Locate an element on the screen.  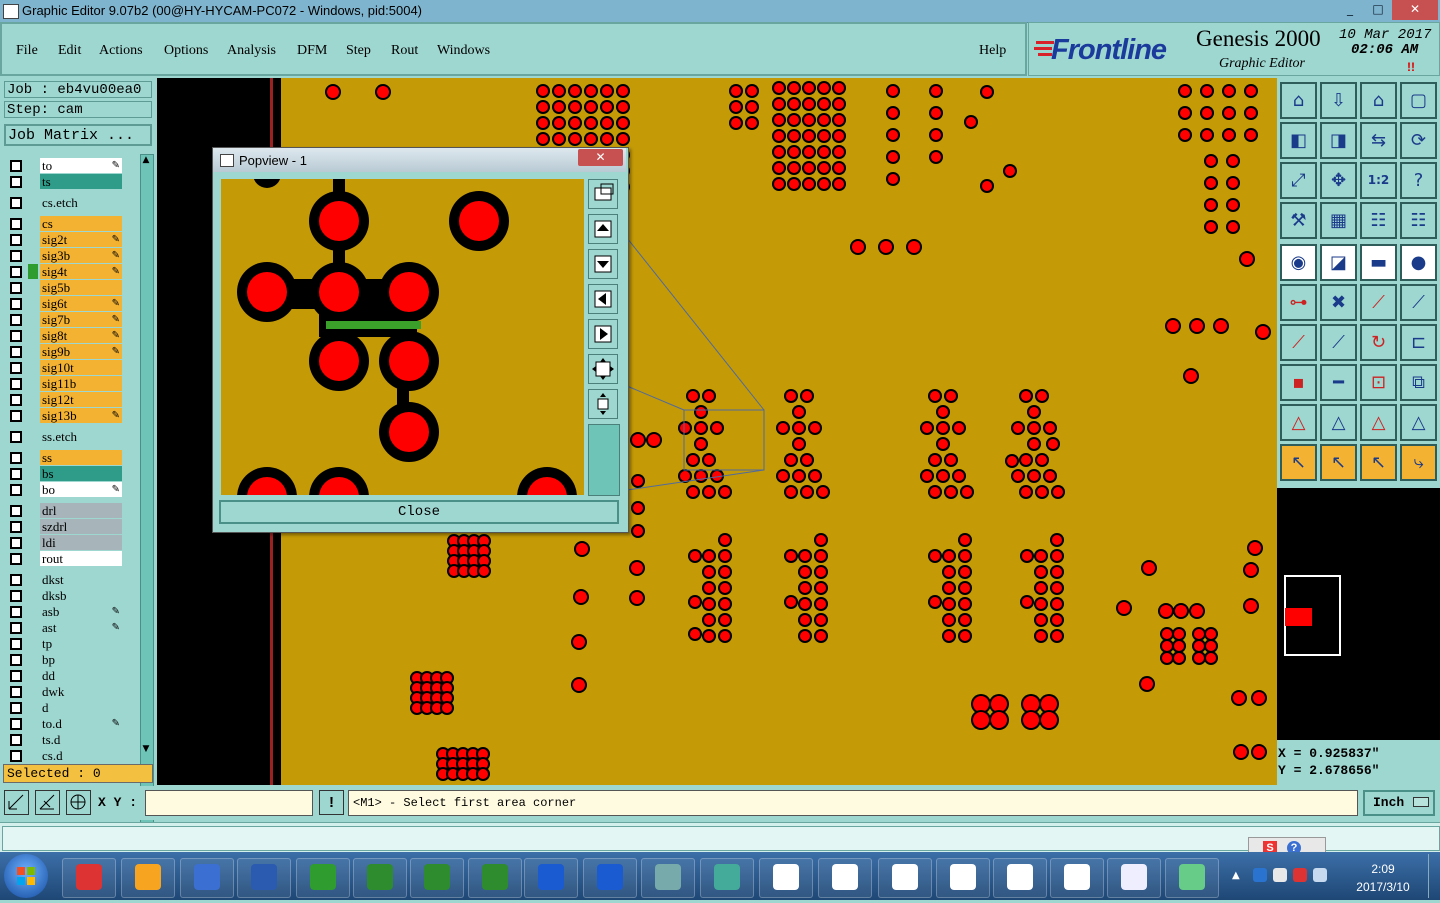
layer-name: dkst is located at coordinates (81, 579).